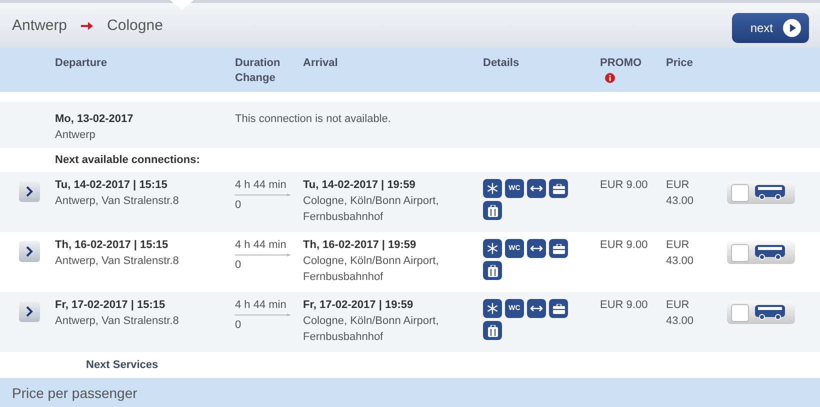 The width and height of the screenshot is (820, 407). I want to click on departure-time: Th, 16-02-2017 | 15:15, so click(111, 245).